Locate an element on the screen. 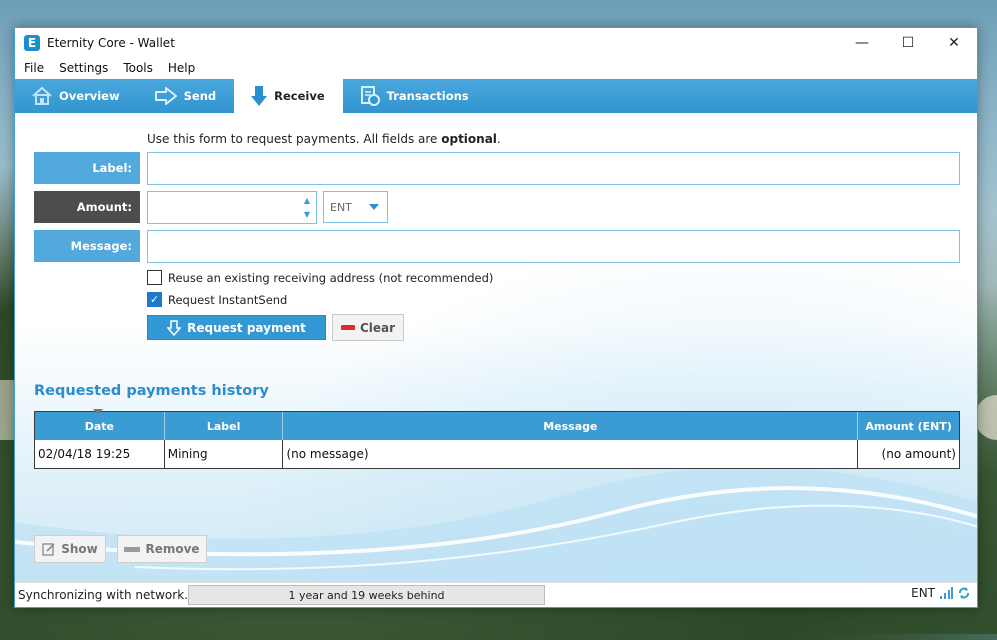 This screenshot has height=640, width=997. status-unit: ENT is located at coordinates (923, 593).